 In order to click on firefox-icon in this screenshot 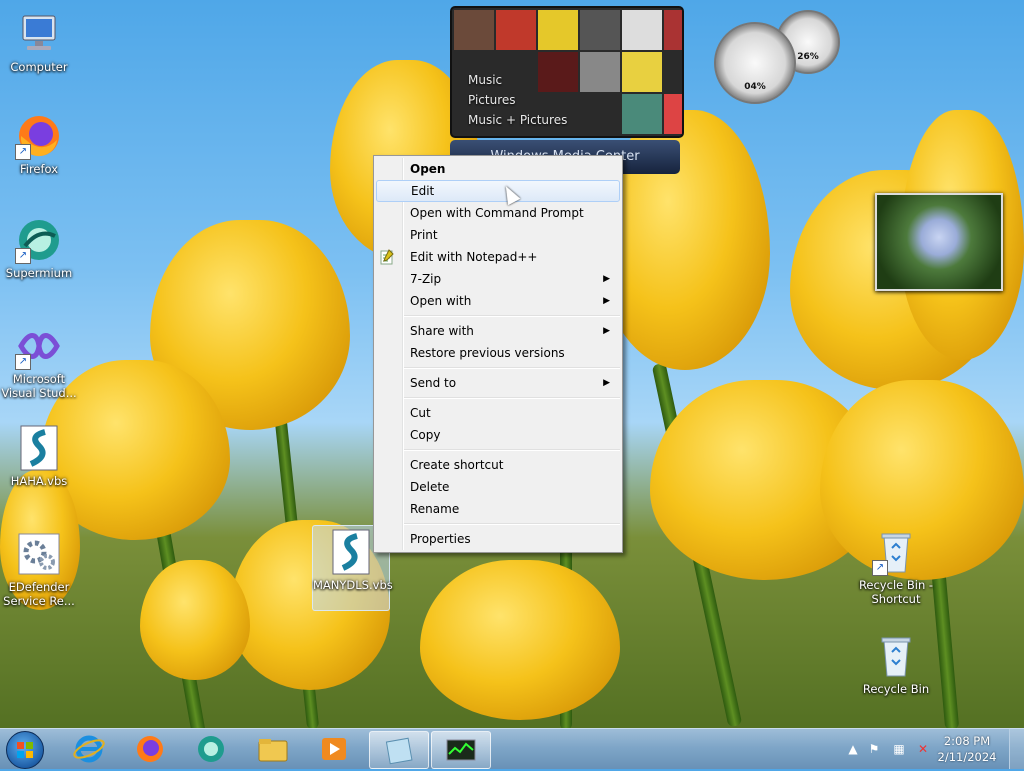, I will do `click(150, 749)`.